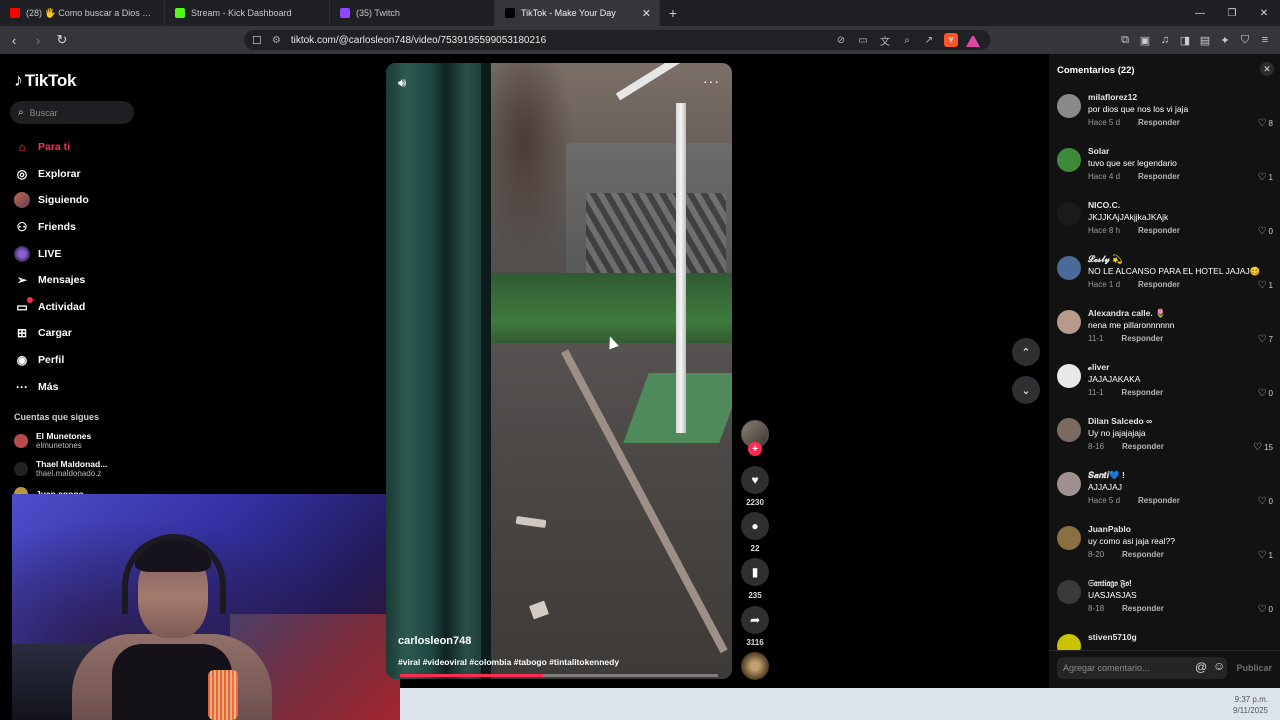 Image resolution: width=1280 pixels, height=720 pixels. I want to click on comment-like-button: ♡ 7, so click(1265, 339).